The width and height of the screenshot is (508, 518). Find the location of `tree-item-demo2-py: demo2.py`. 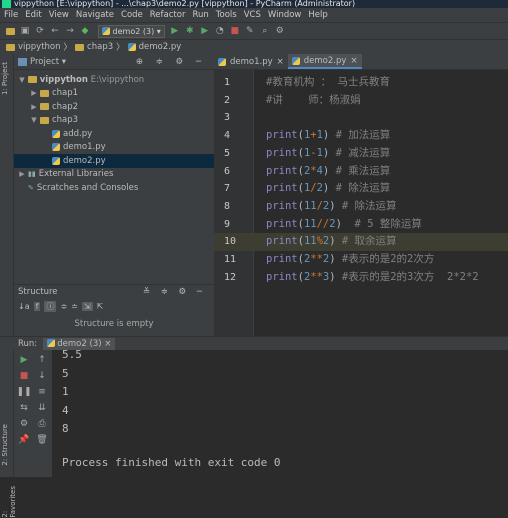

tree-item-demo2-py: demo2.py is located at coordinates (114, 161).